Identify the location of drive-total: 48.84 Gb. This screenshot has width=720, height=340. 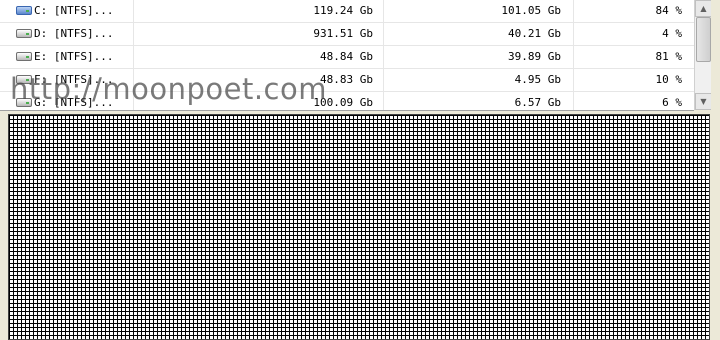
(258, 57).